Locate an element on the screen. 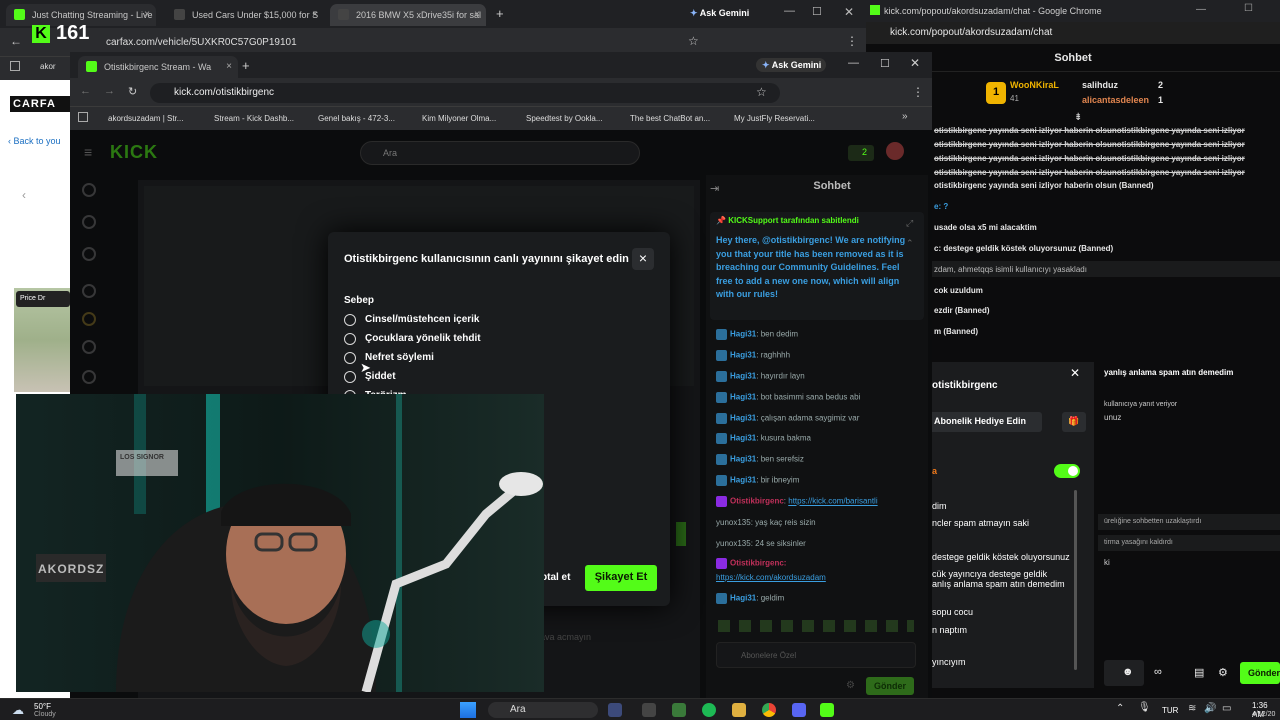 The image size is (1280, 720). spotify-icon is located at coordinates (709, 710).